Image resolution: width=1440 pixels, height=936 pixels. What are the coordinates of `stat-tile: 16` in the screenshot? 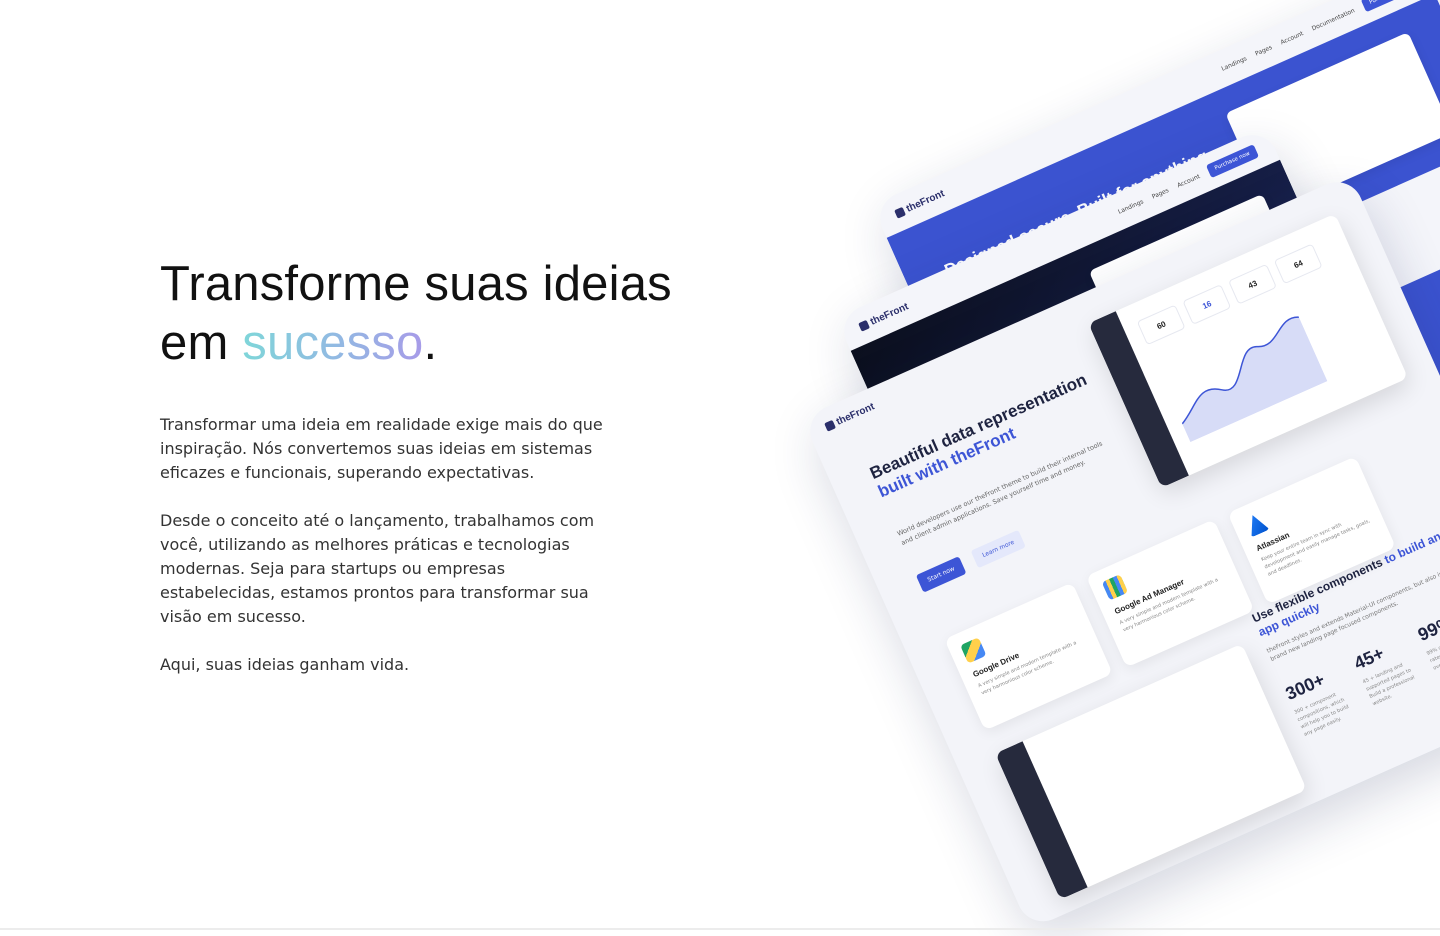 It's located at (1207, 304).